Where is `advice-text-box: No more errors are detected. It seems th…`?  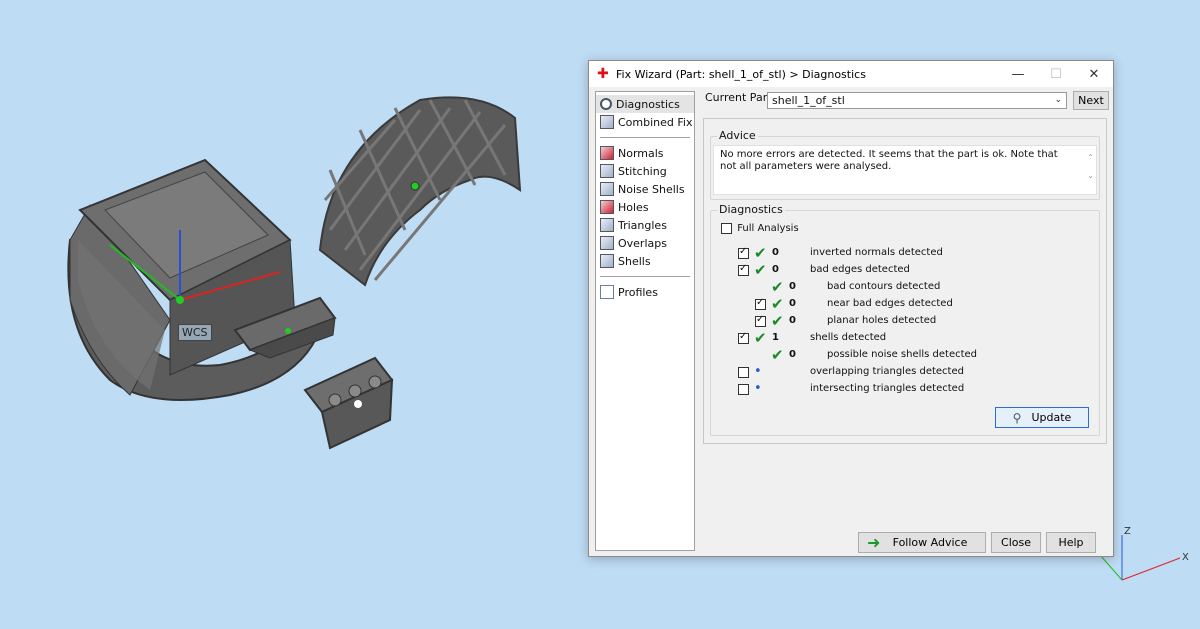
advice-text-box: No more errors are detected. It seems th… is located at coordinates (905, 170).